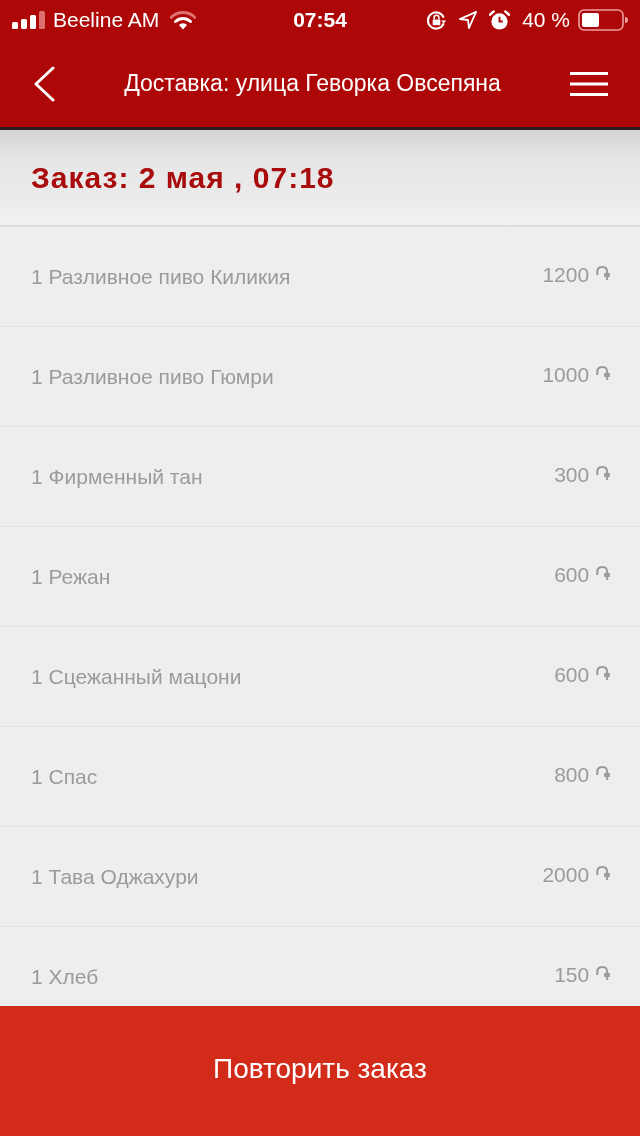 The width and height of the screenshot is (640, 1136). Describe the element at coordinates (136, 676) in the screenshot. I see `item-name: 1 Сцежанный мацони` at that location.